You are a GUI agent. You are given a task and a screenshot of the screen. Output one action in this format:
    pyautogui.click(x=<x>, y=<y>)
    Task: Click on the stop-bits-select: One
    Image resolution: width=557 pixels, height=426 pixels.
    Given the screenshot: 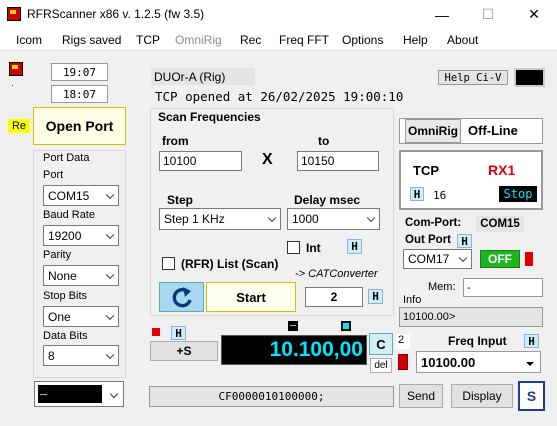 What is the action you would take?
    pyautogui.click(x=81, y=316)
    